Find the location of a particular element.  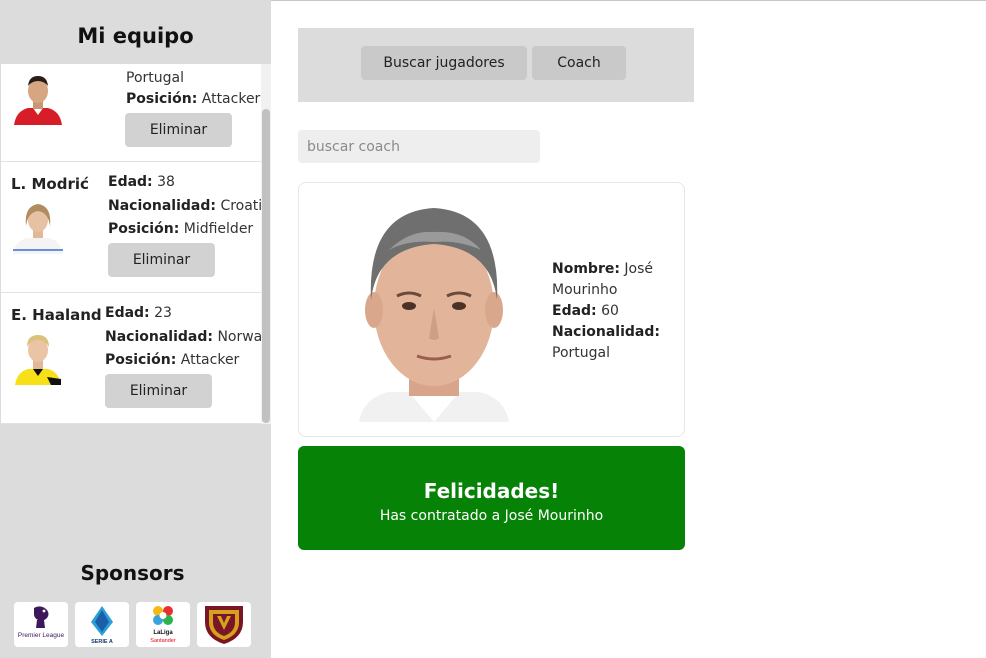

search-coach-input is located at coordinates (419, 146).